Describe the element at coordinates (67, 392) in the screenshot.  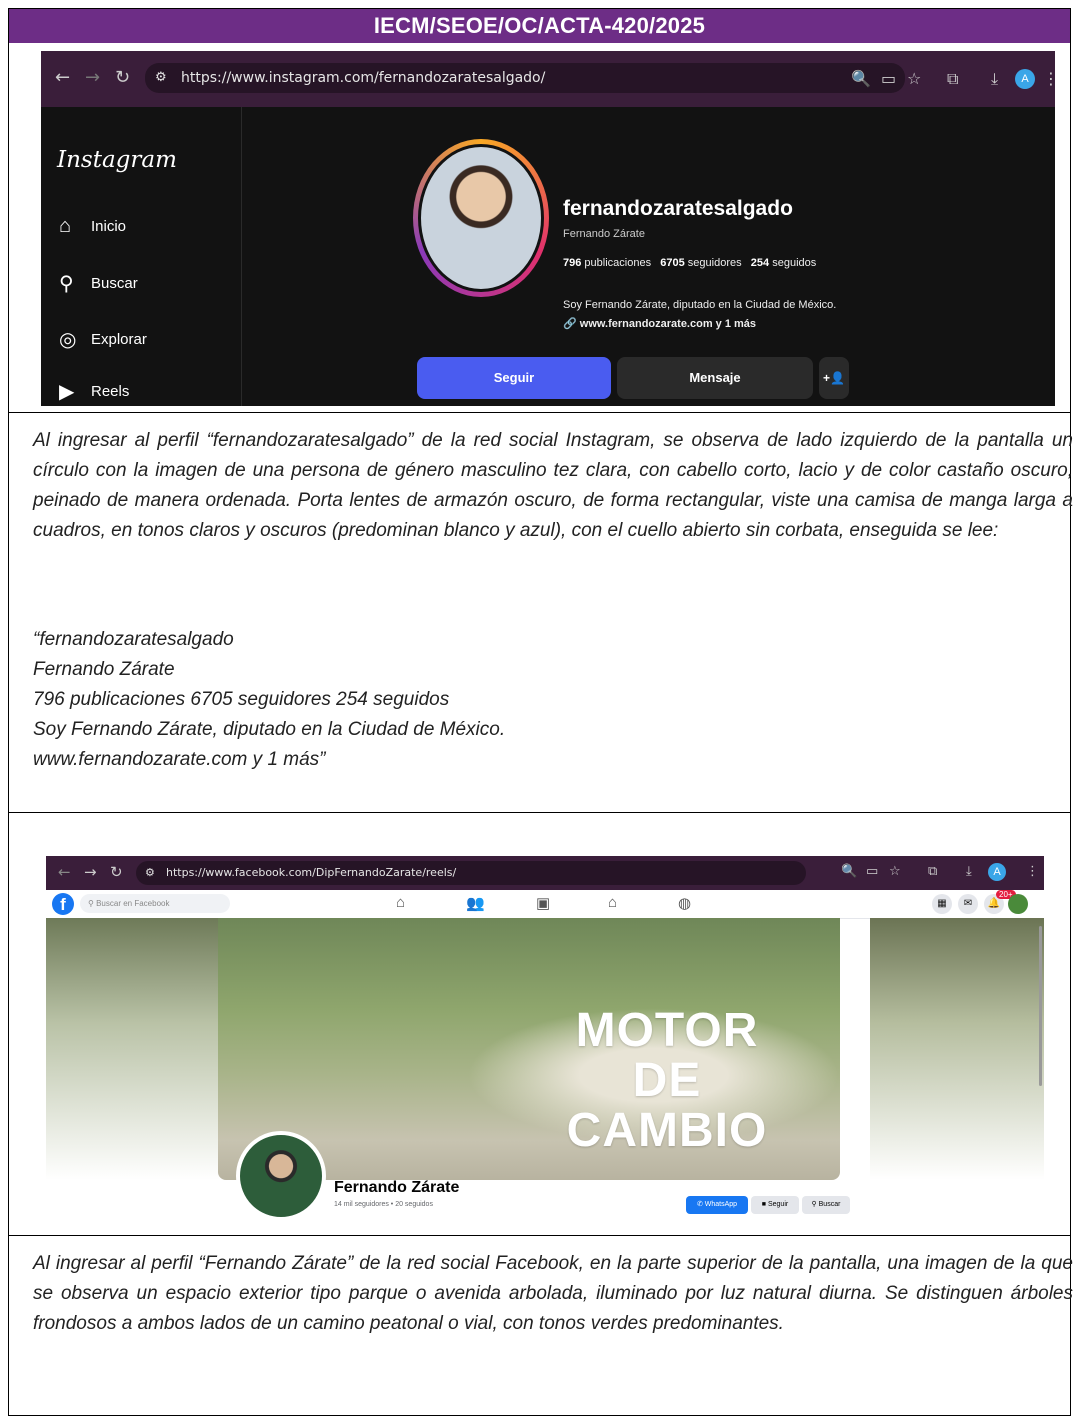
I see `reels-icon: ▶` at that location.